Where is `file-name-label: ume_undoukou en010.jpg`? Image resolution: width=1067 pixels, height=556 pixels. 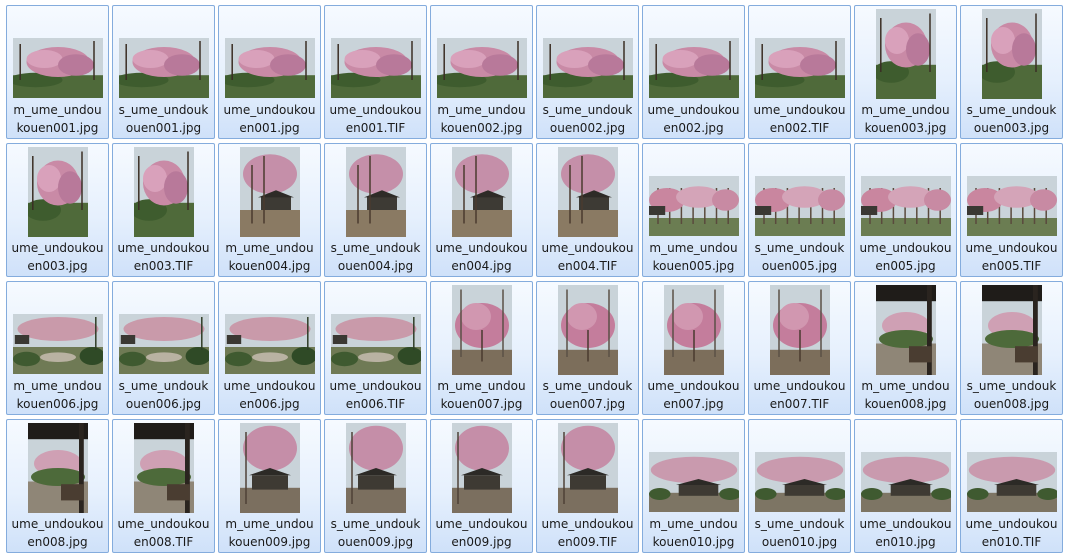
file-name-label: ume_undoukou en010.jpg is located at coordinates (905, 533).